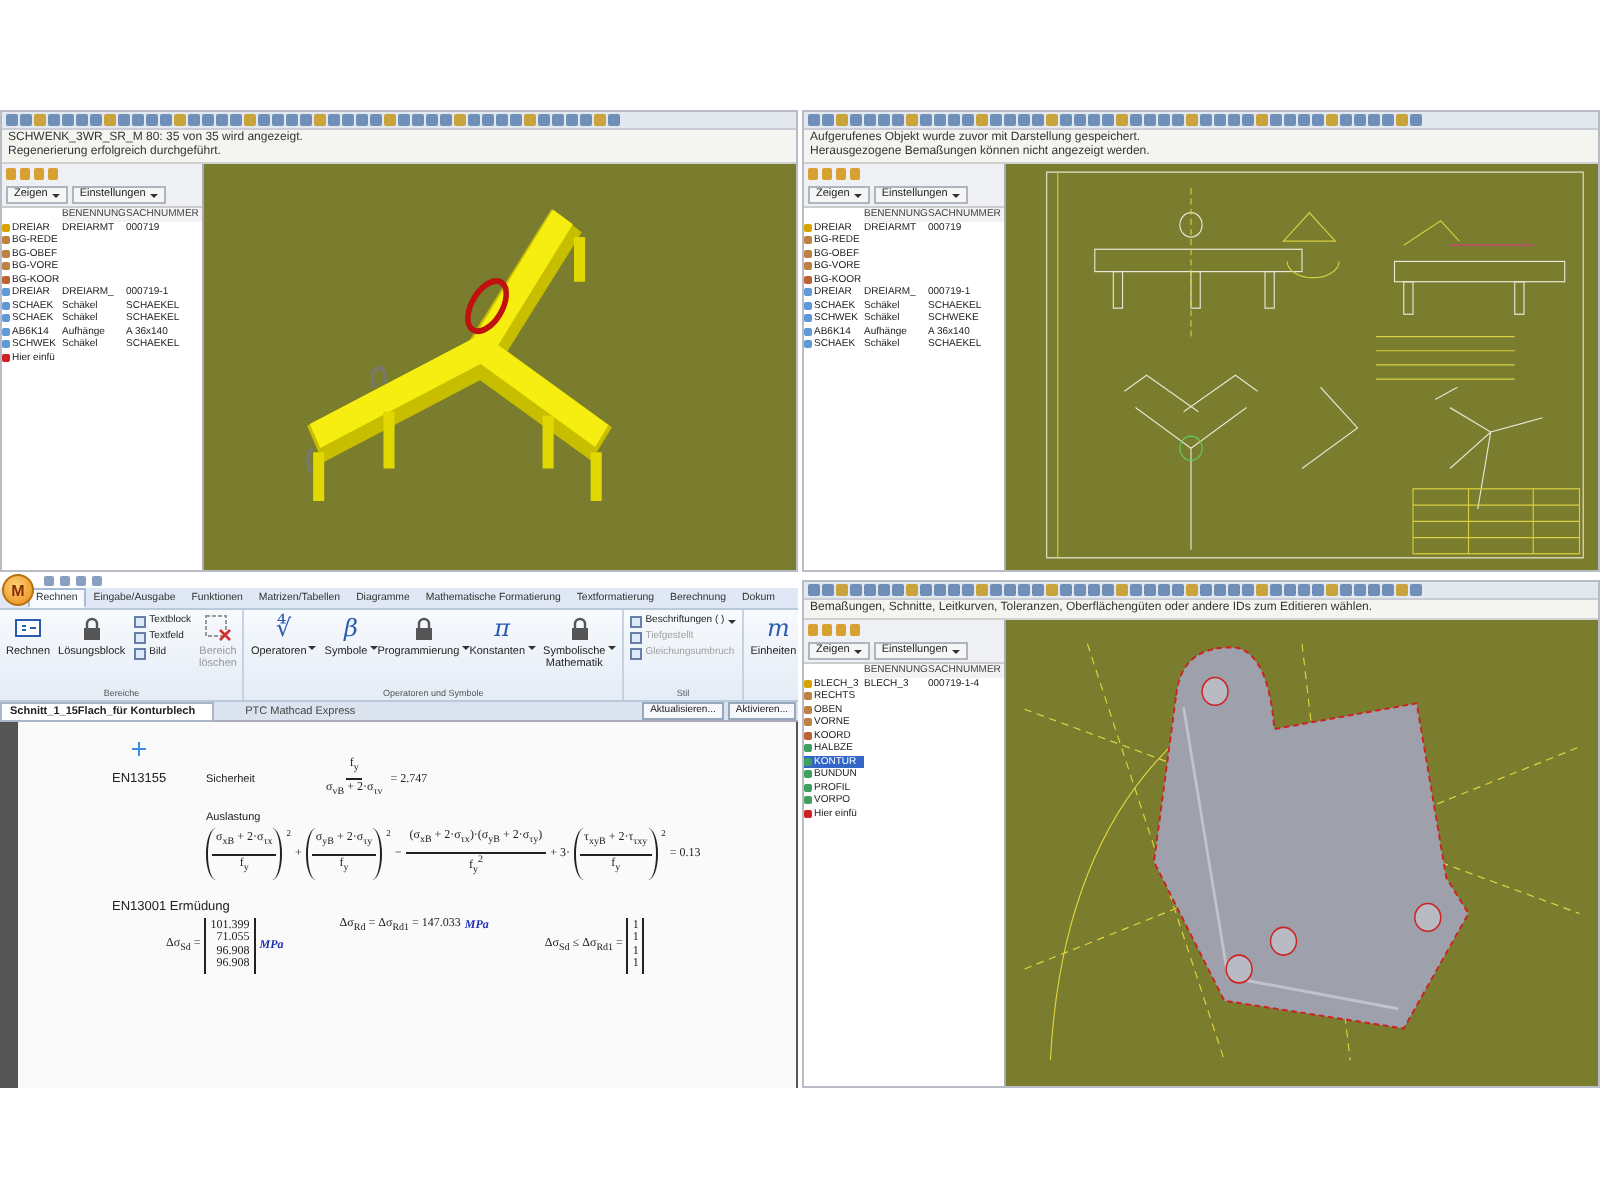 The image size is (1600, 1200). Describe the element at coordinates (217, 628) in the screenshot. I see `delete-region-icon` at that location.